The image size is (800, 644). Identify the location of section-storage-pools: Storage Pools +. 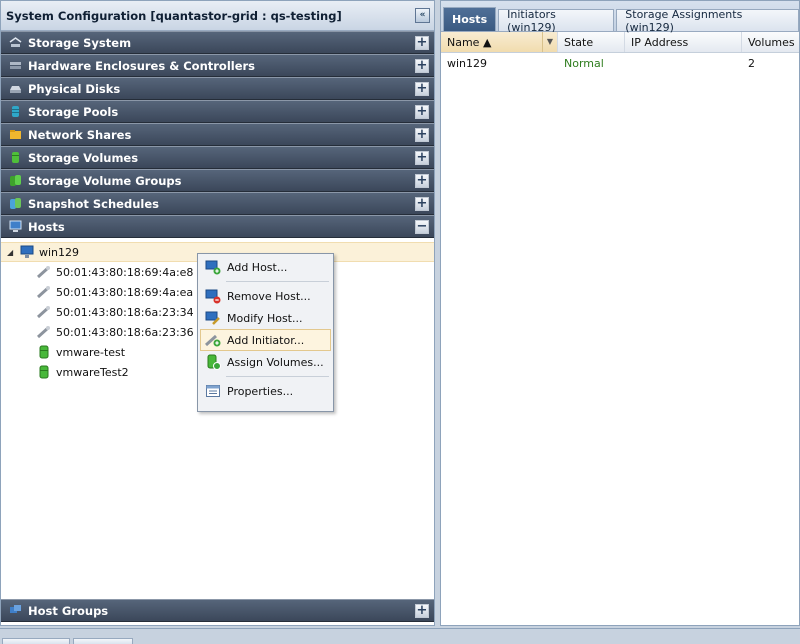
(217, 111).